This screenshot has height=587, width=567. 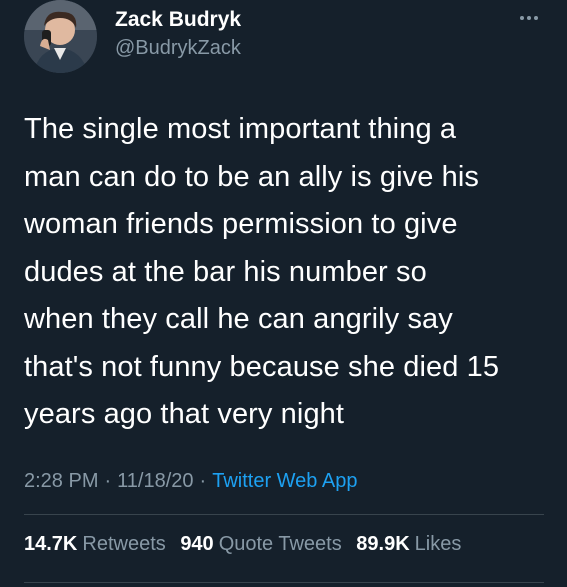 I want to click on retweets-stat: 14.7K Retweets, so click(x=95, y=544).